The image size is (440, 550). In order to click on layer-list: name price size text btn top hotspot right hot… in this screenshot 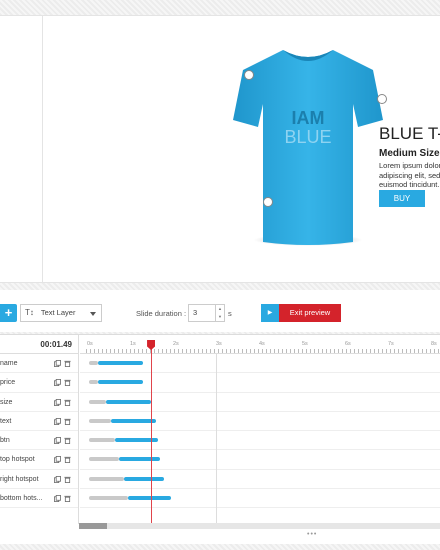, I will do `click(39, 439)`.